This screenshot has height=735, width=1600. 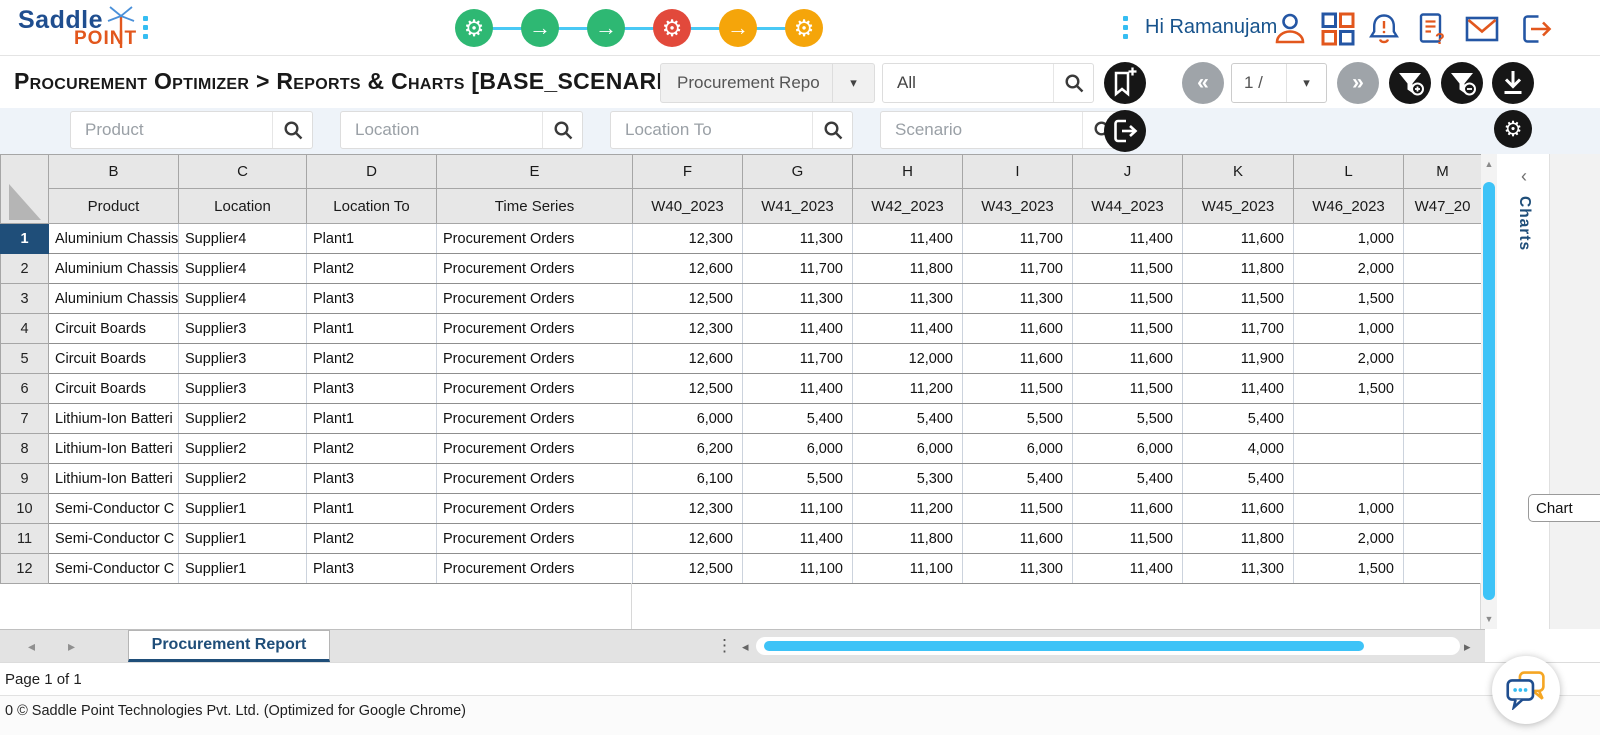 I want to click on workflow-step-gear-icon: ⚙, so click(x=474, y=28).